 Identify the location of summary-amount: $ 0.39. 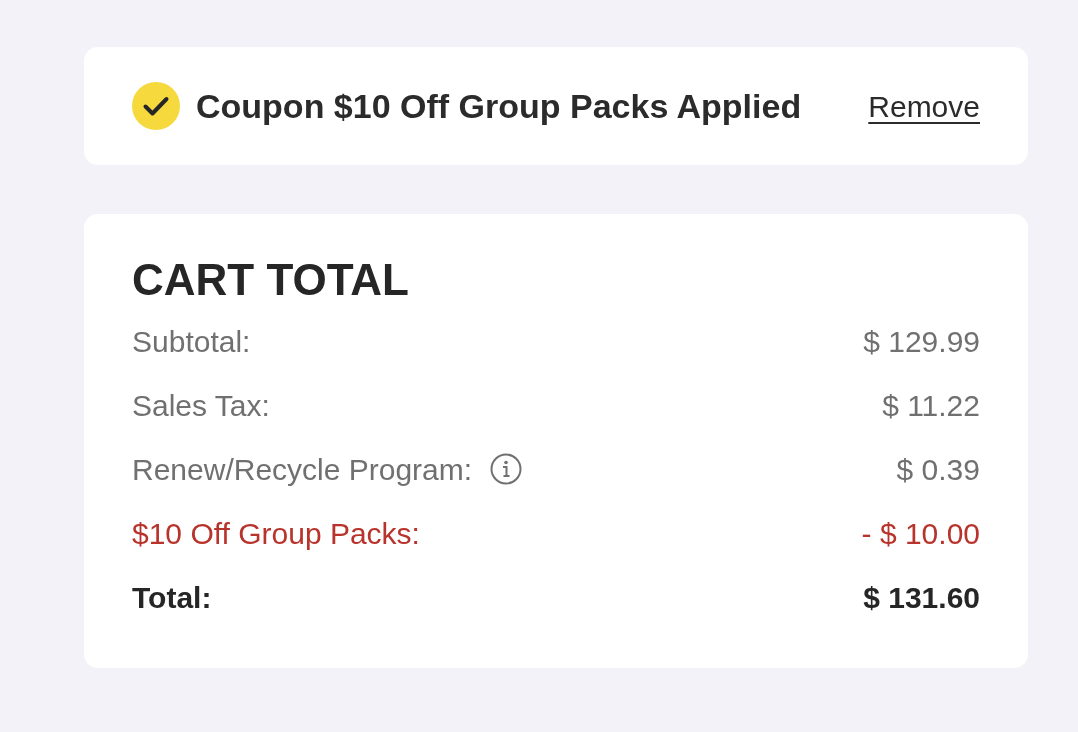
(938, 469).